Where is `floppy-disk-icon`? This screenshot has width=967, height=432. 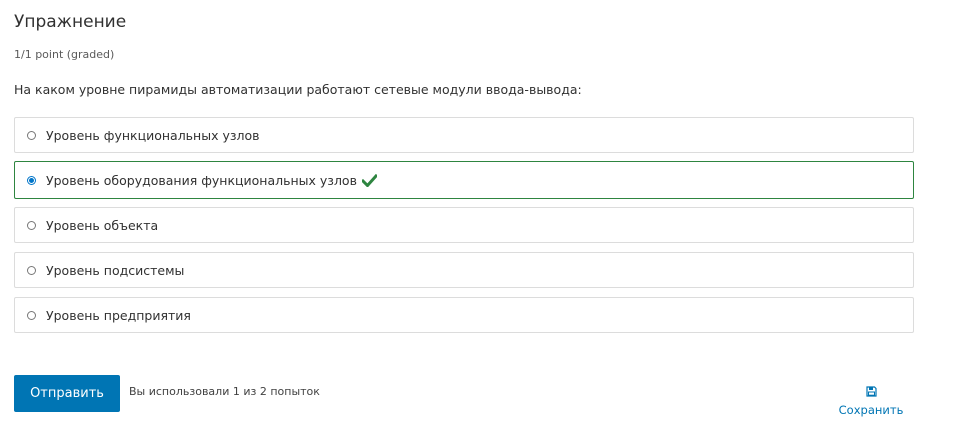
floppy-disk-icon is located at coordinates (871, 391).